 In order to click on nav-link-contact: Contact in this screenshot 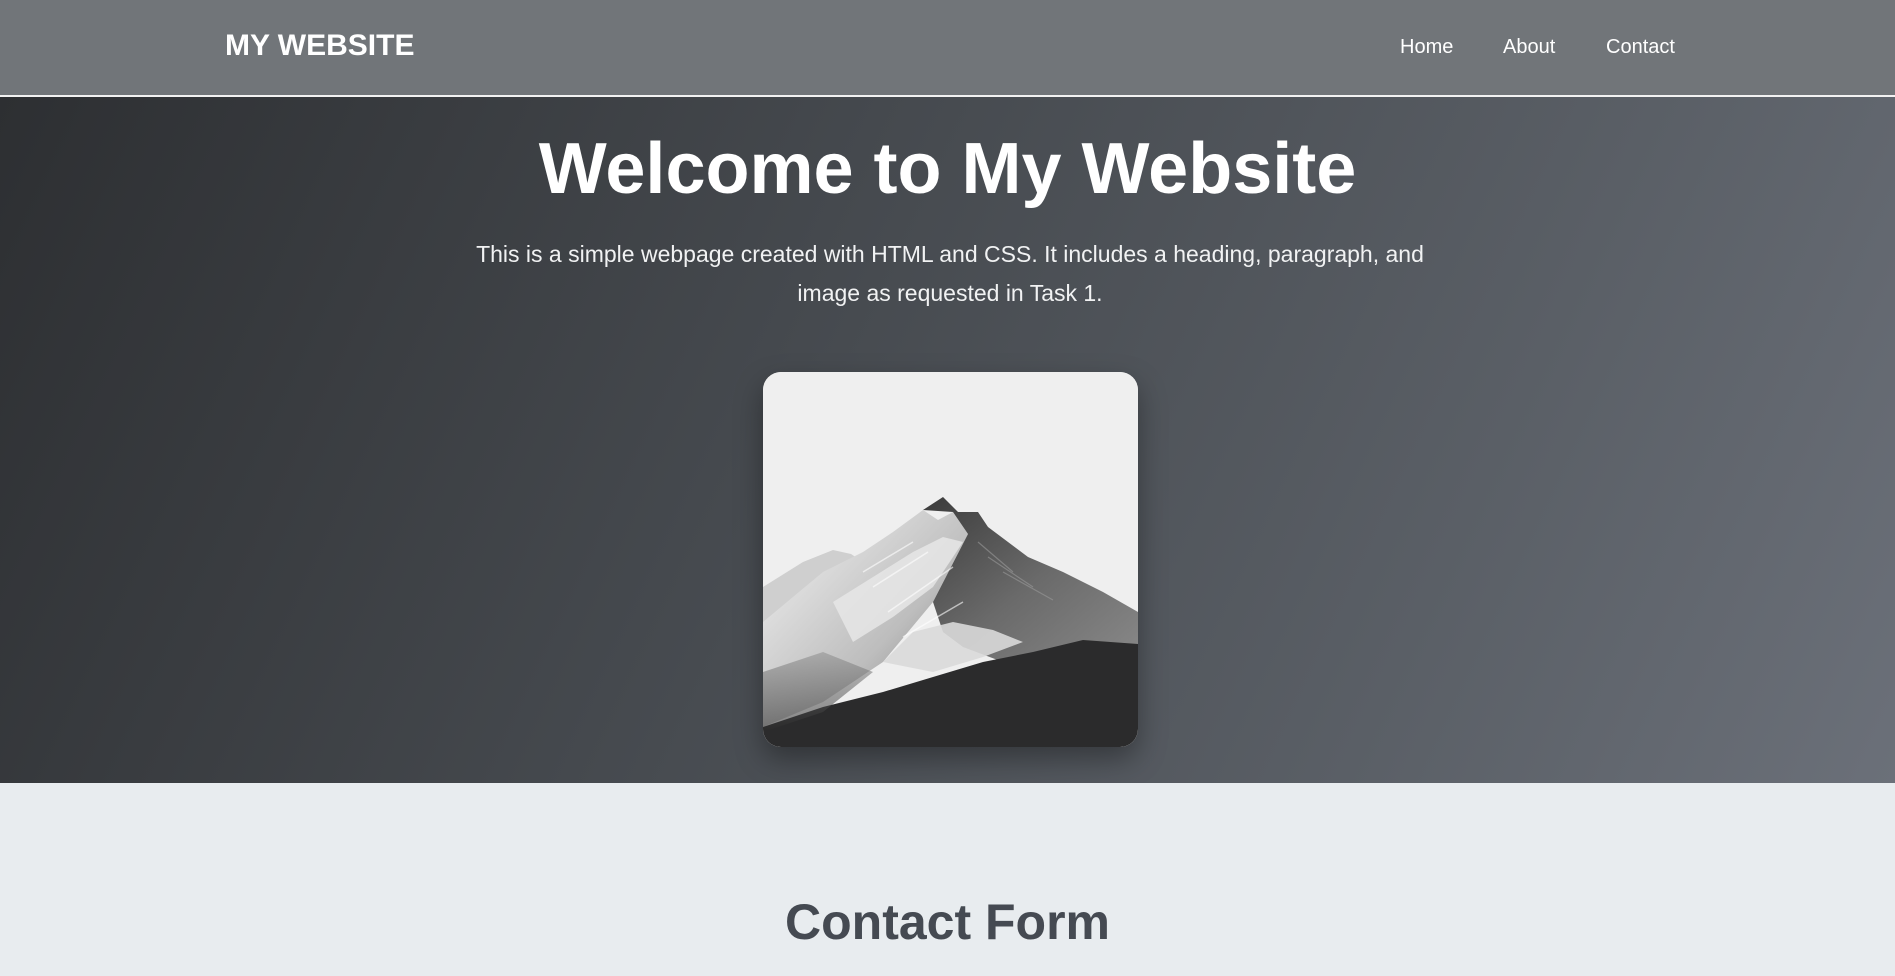, I will do `click(1640, 47)`.